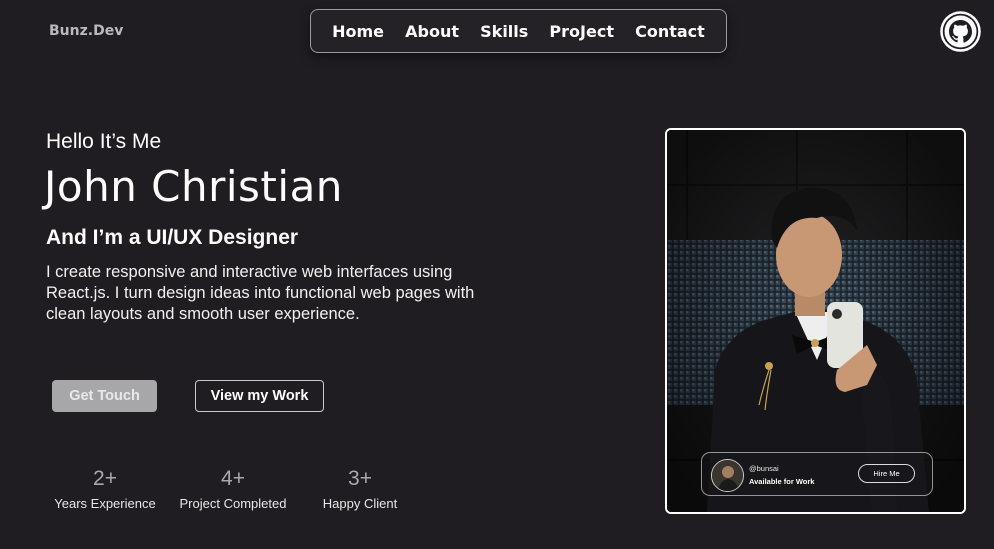 The width and height of the screenshot is (994, 549). I want to click on stat-projects: 4+ Project Completed, so click(233, 489).